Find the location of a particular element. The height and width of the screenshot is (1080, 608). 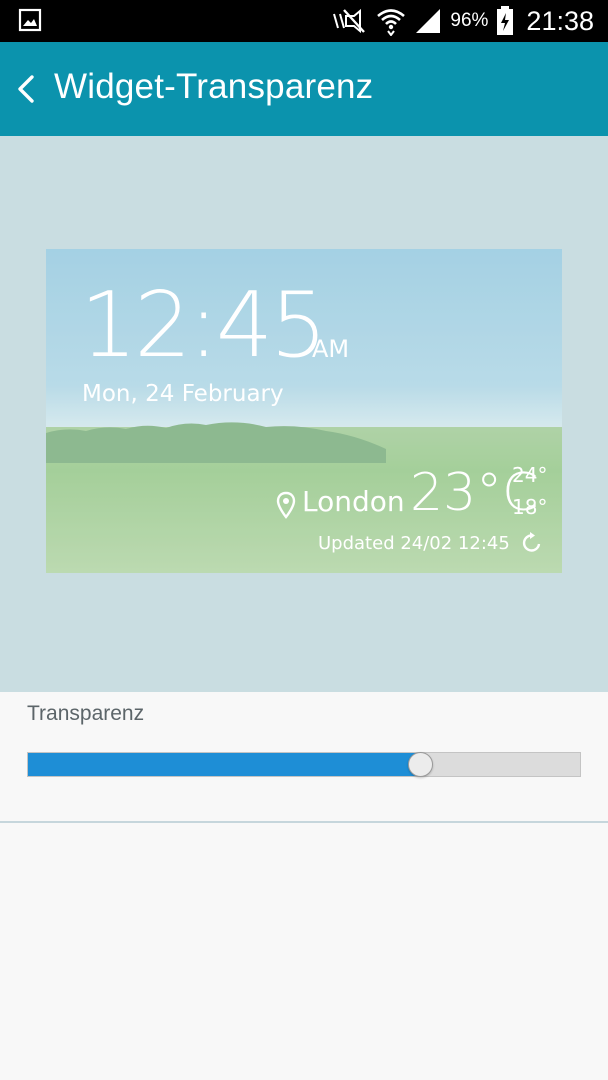

battery-charging-icon is located at coordinates (505, 20).